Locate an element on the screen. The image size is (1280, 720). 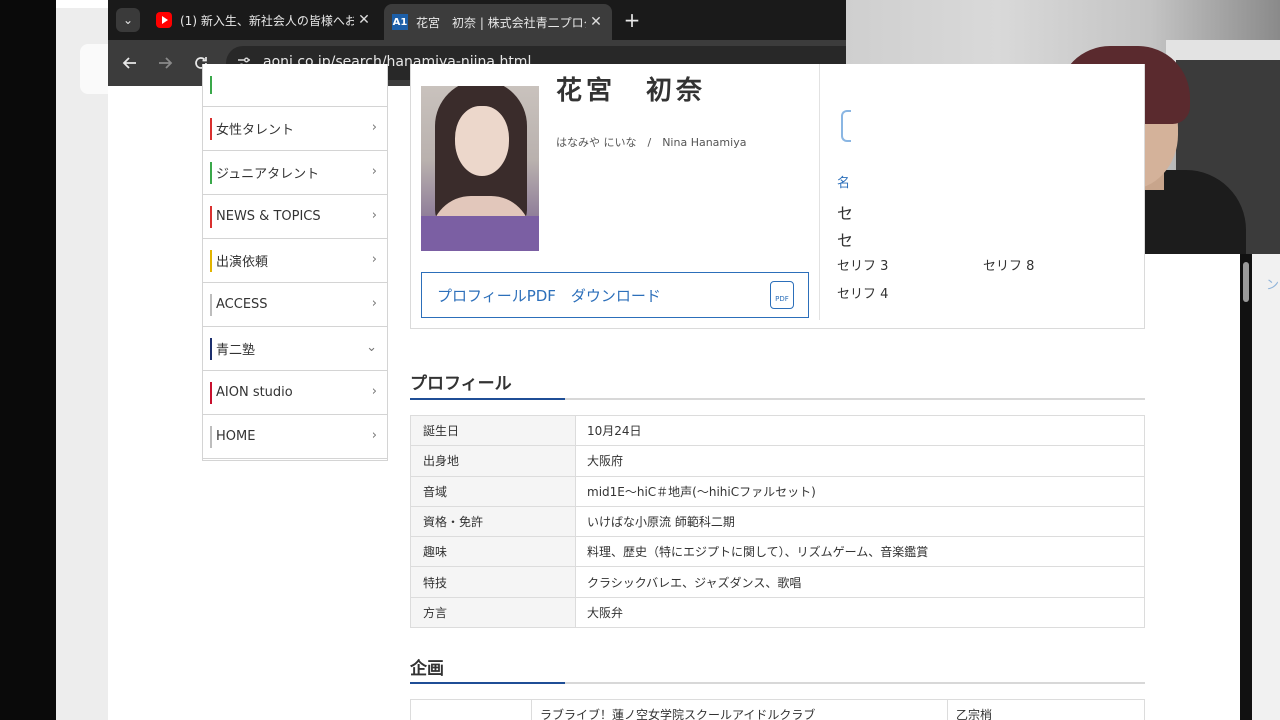
row-value: mid1E〜hiC＃地声(〜hihiCファルセット) is located at coordinates (701, 491).